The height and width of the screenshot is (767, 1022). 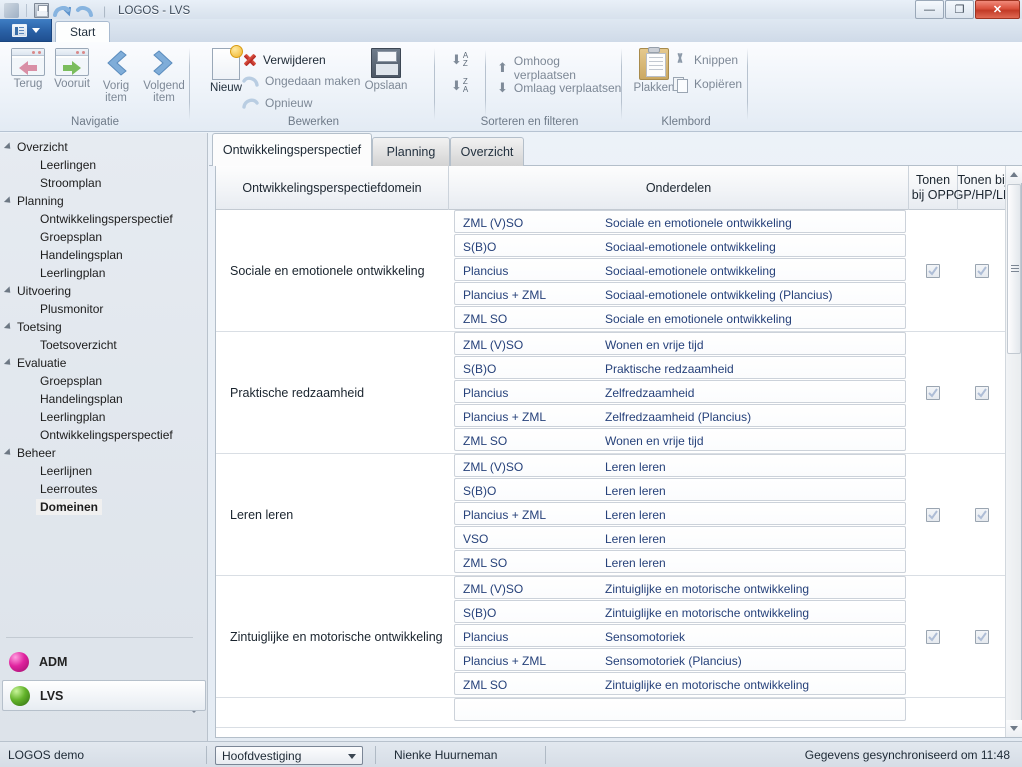 I want to click on onderdeel-row: ZML SO Leren leren, so click(x=680, y=561).